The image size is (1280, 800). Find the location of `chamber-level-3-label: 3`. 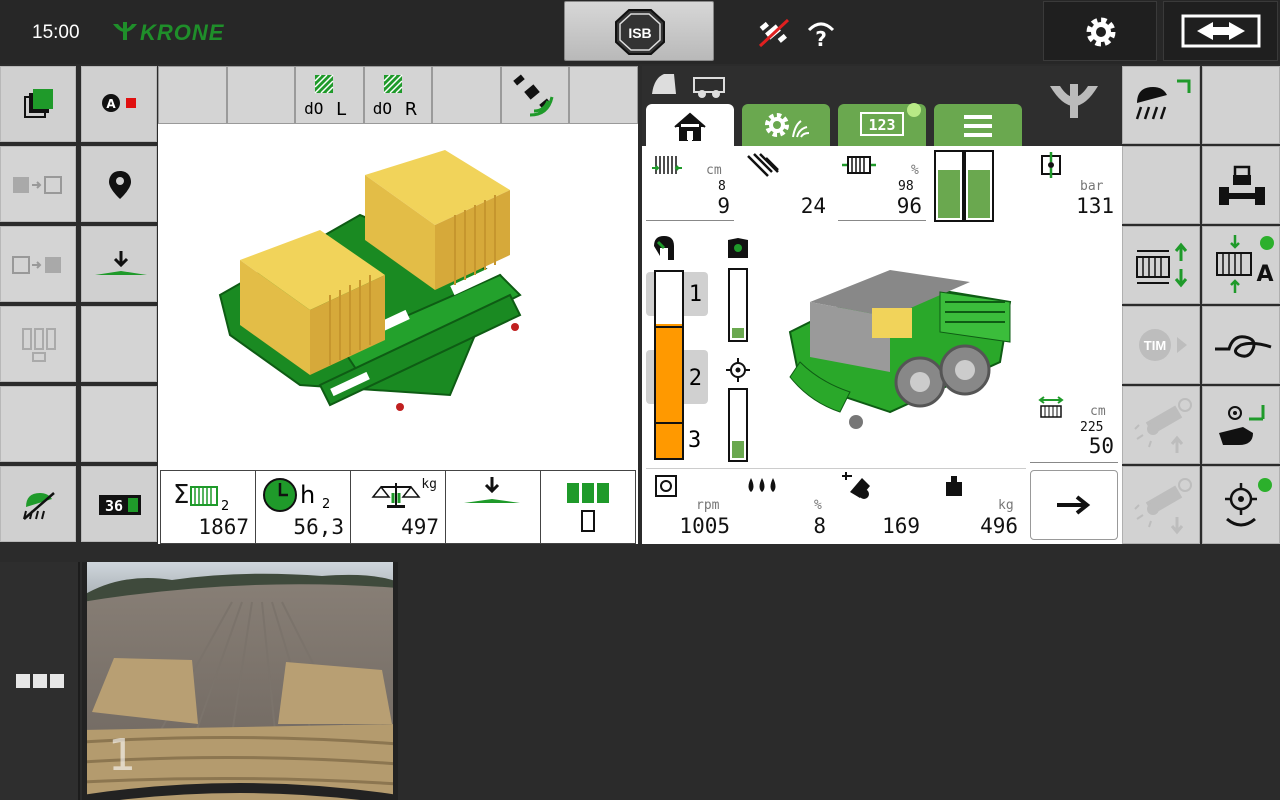

chamber-level-3-label: 3 is located at coordinates (695, 440).